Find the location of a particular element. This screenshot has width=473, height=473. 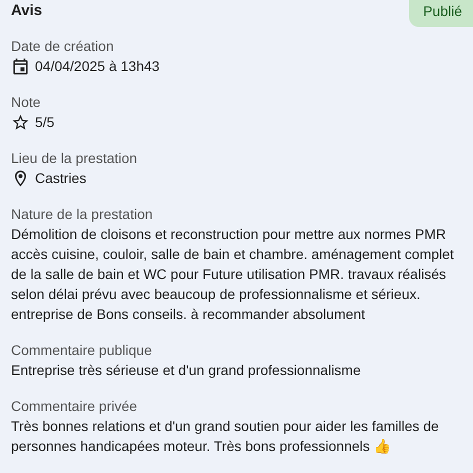

field-label: Commentaire publique is located at coordinates (82, 350).